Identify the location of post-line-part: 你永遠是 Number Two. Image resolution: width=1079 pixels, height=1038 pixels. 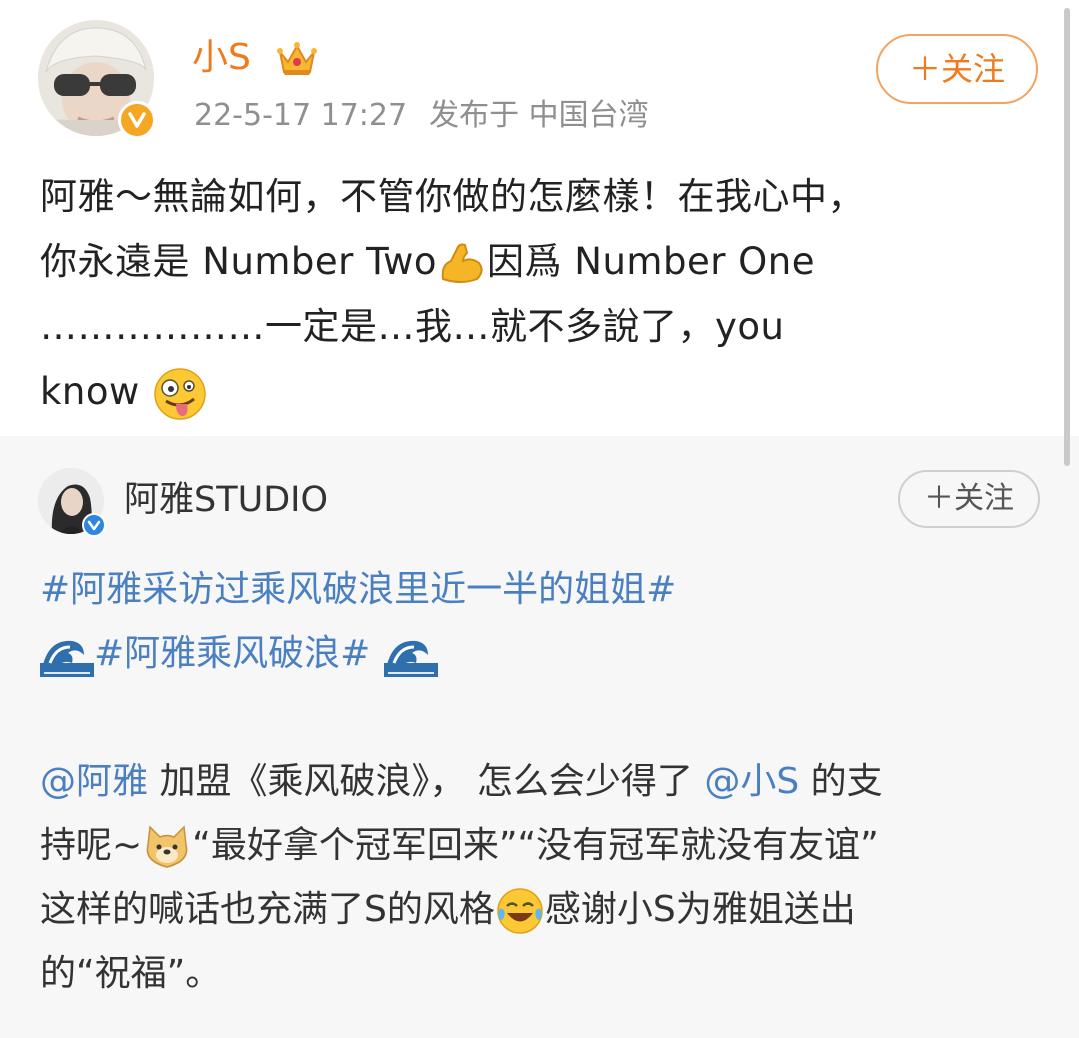
(239, 261).